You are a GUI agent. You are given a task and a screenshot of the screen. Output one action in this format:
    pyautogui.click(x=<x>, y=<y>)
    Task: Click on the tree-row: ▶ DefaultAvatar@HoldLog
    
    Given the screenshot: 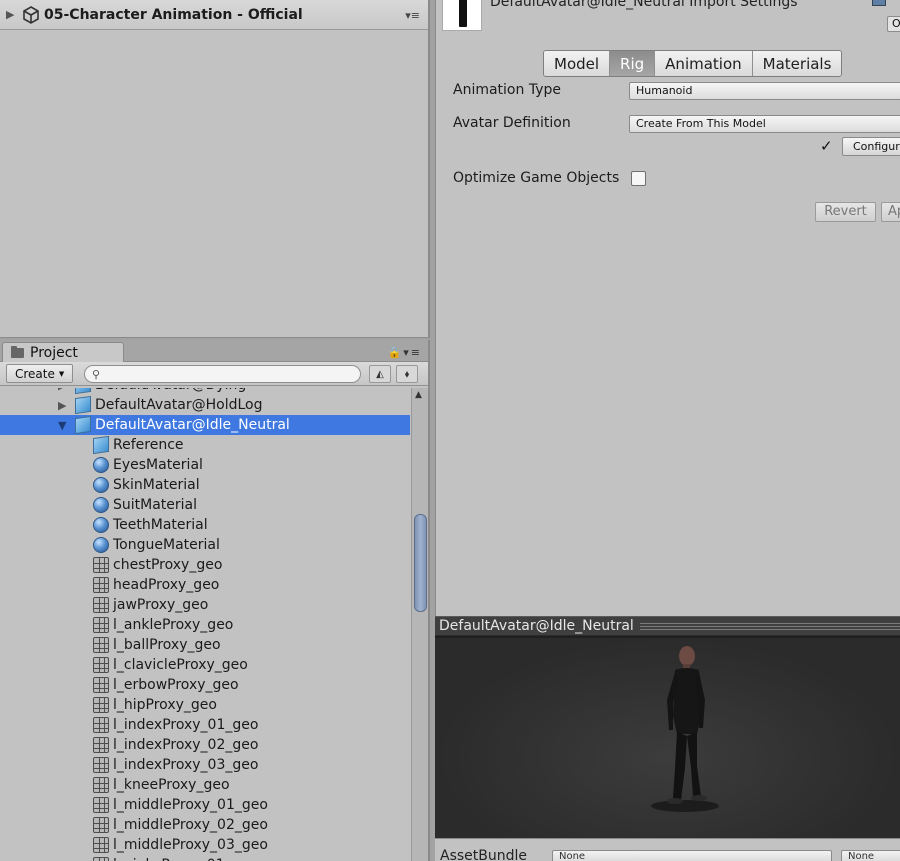 What is the action you would take?
    pyautogui.click(x=205, y=405)
    